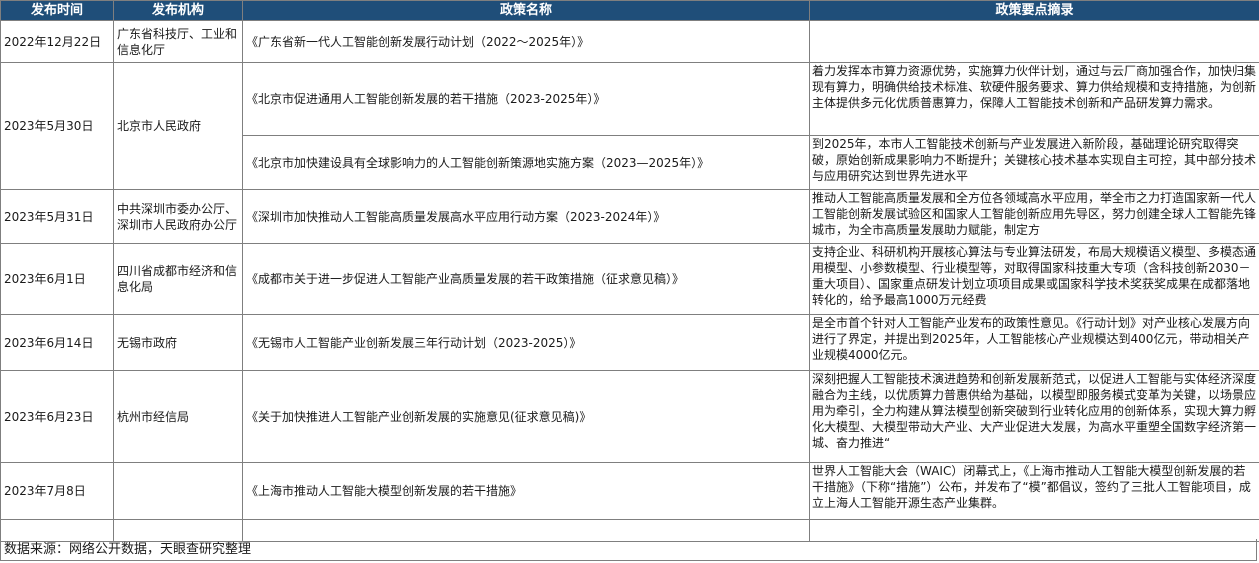 The height and width of the screenshot is (563, 1259). What do you see at coordinates (178, 126) in the screenshot?
I see `org-cell: 北京市人民政府` at bounding box center [178, 126].